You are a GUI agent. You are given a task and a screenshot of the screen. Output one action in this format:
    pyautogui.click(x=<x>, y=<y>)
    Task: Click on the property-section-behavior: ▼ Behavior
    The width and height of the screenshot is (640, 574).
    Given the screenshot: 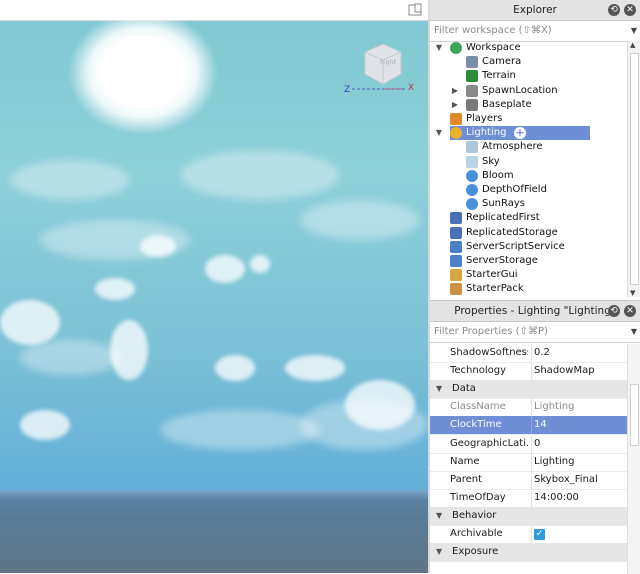 What is the action you would take?
    pyautogui.click(x=529, y=516)
    